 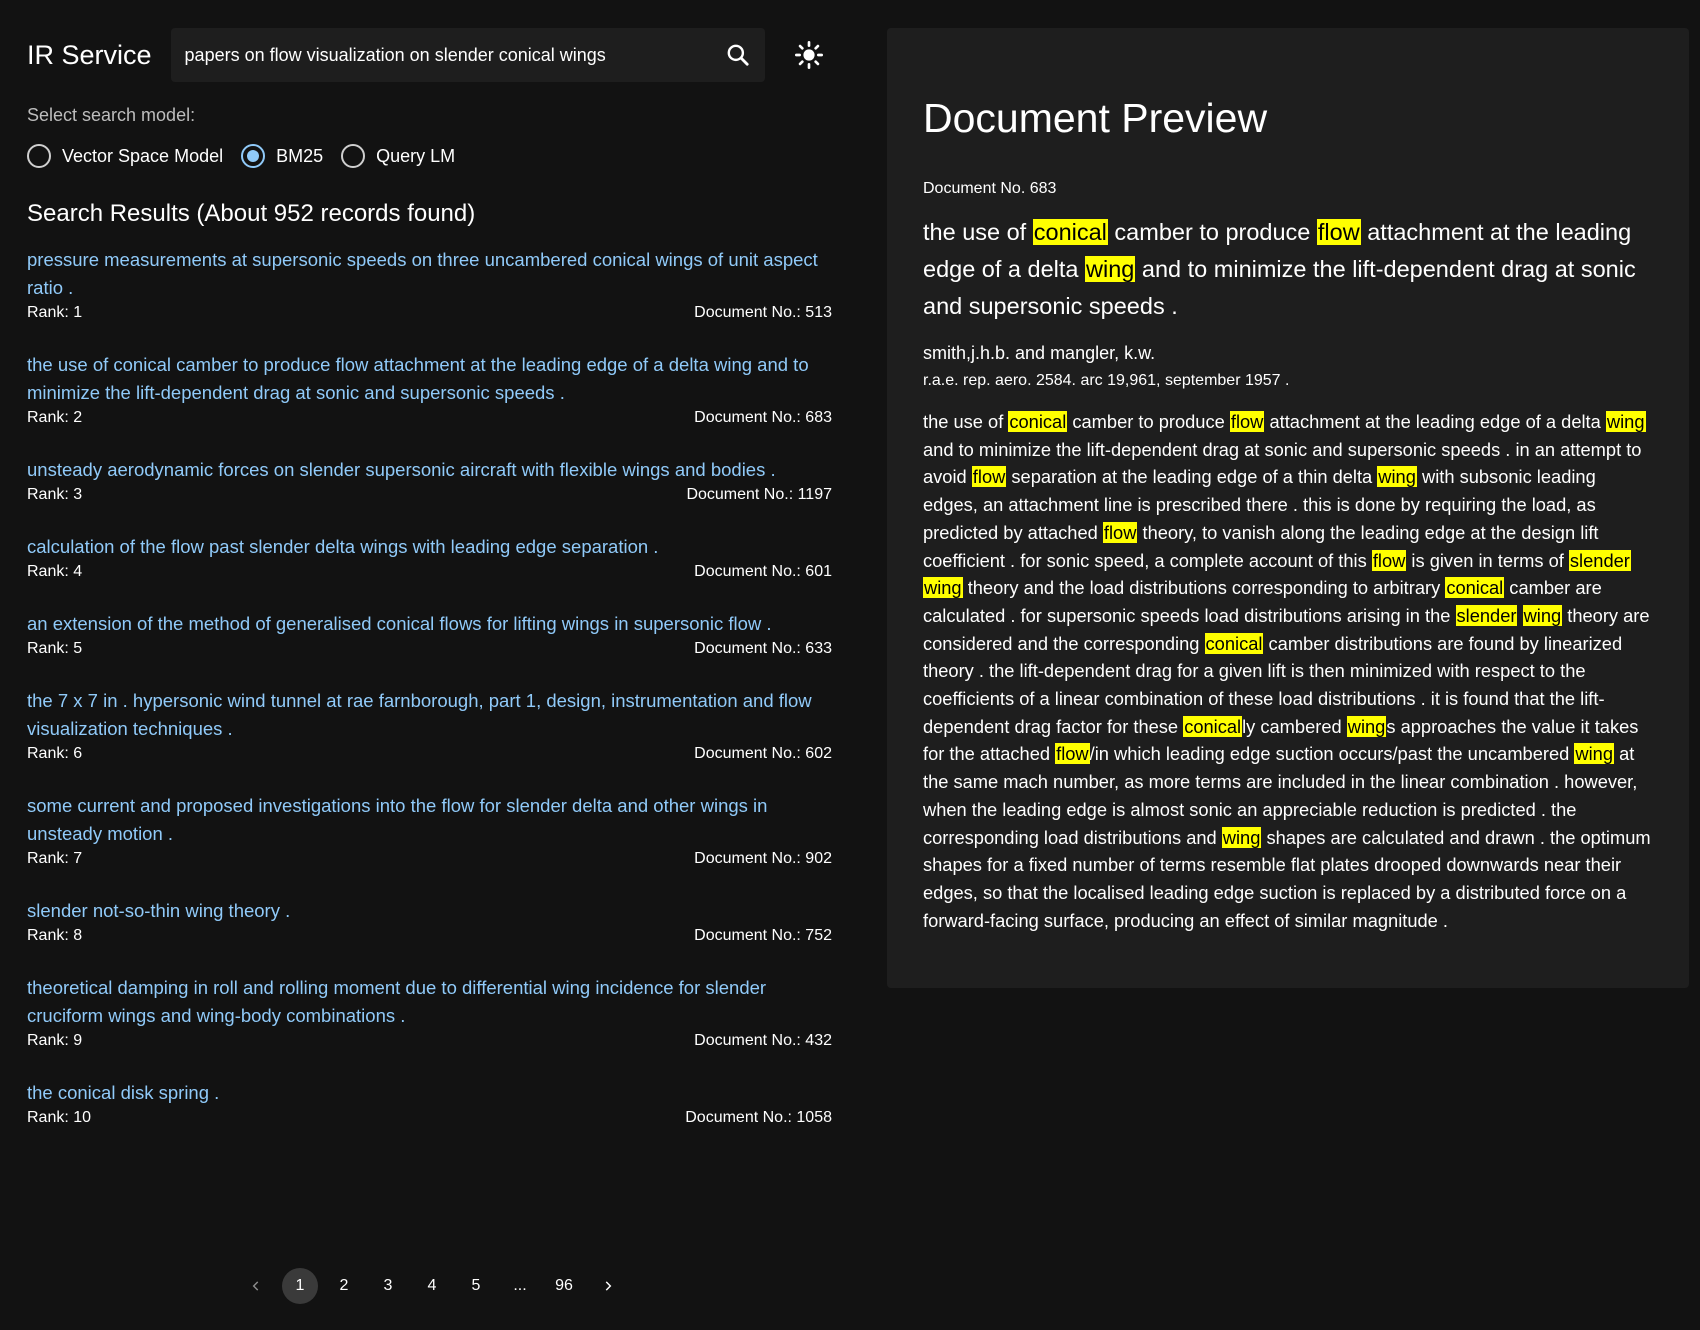 I want to click on radio-query-lm: Query LM, so click(x=398, y=156).